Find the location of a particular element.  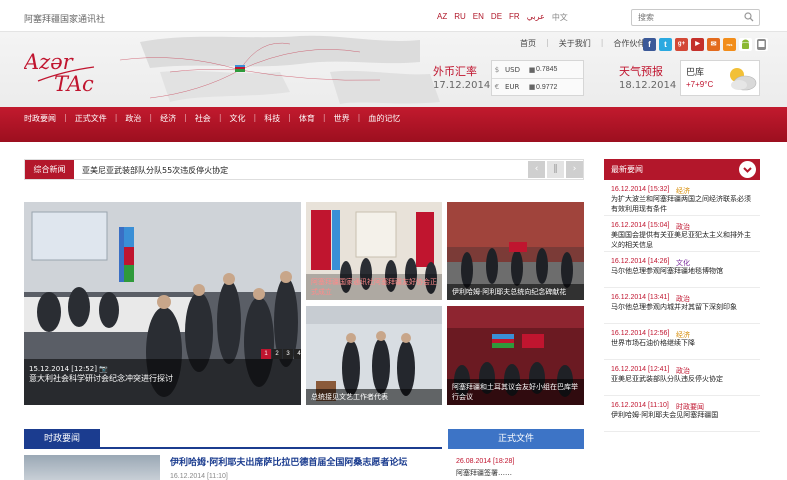

featured-tile-1: 阿塞拜疆国家通讯社阿塞拜疆友好协会正式成立 is located at coordinates (374, 251).